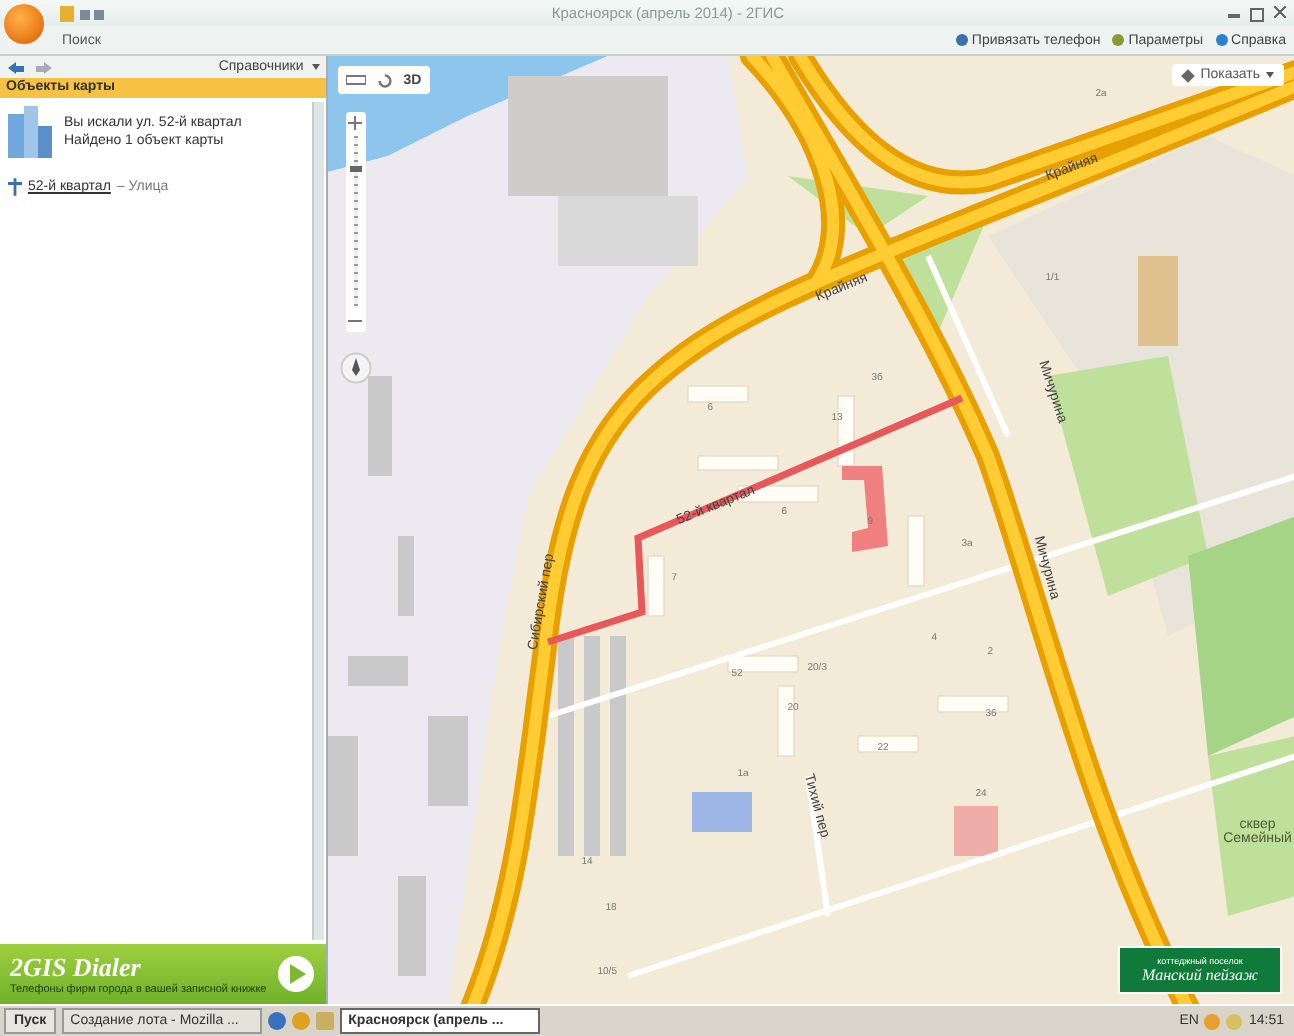 This screenshot has height=1036, width=1294. I want to click on minimize-icon, so click(1234, 15).